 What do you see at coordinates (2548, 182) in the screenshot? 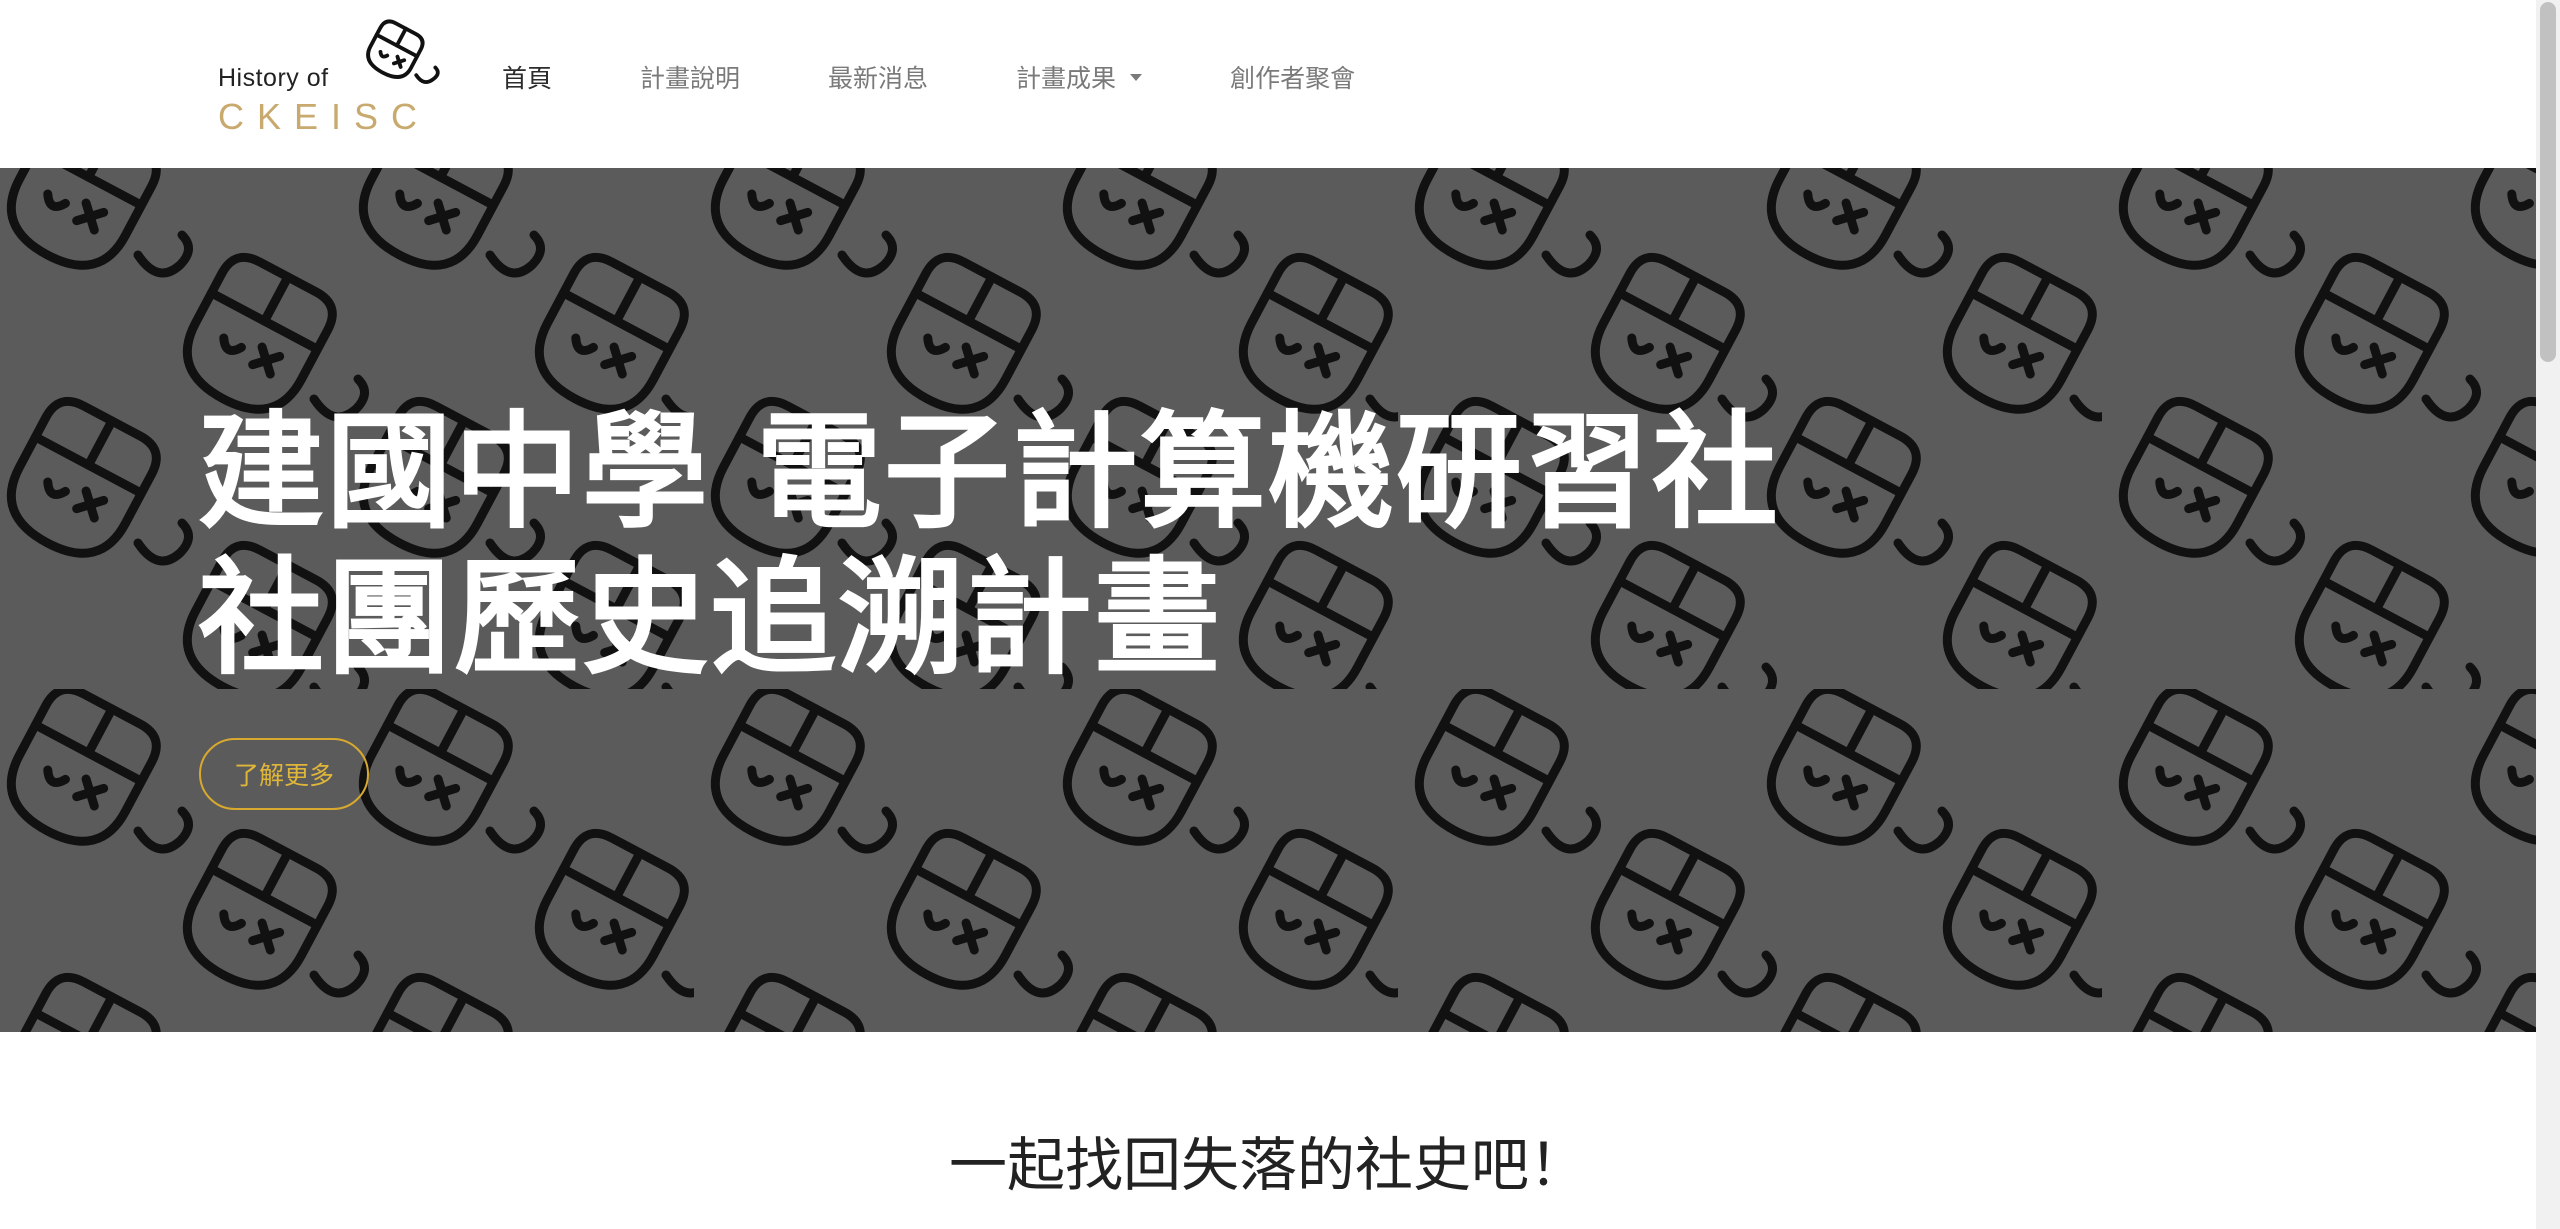
I see `scrollbar-thumb` at bounding box center [2548, 182].